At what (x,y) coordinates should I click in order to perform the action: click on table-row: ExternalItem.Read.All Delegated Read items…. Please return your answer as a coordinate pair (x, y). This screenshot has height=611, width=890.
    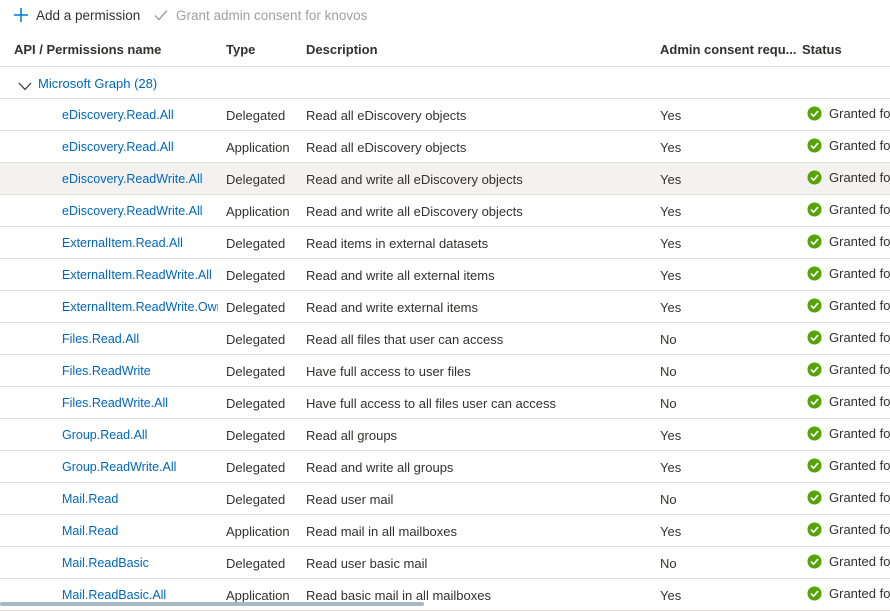
    Looking at the image, I should click on (445, 243).